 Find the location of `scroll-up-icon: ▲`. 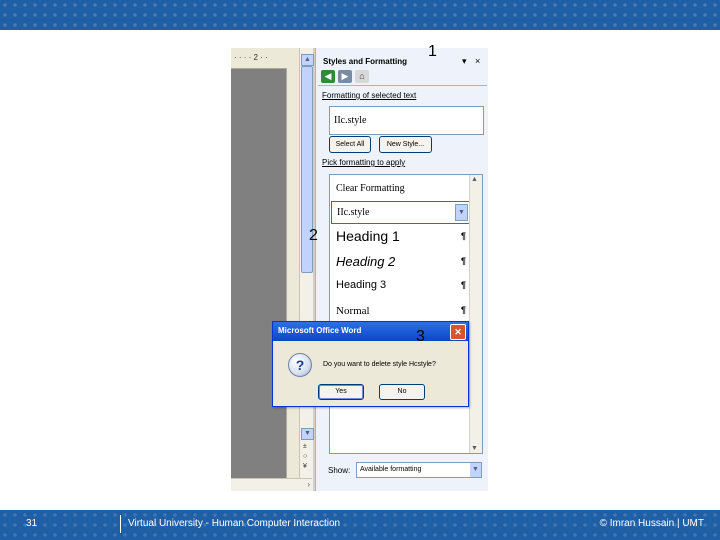

scroll-up-icon: ▲ is located at coordinates (307, 60).